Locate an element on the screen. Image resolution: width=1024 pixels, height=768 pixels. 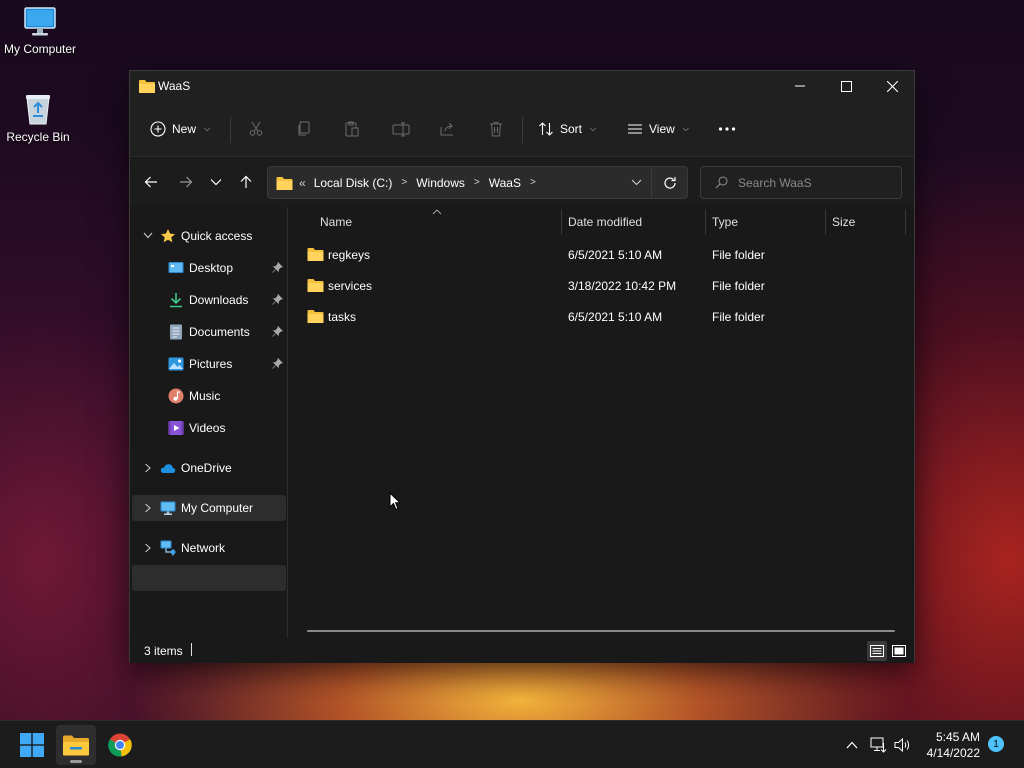
column-header-size: Size is located at coordinates (843, 222).